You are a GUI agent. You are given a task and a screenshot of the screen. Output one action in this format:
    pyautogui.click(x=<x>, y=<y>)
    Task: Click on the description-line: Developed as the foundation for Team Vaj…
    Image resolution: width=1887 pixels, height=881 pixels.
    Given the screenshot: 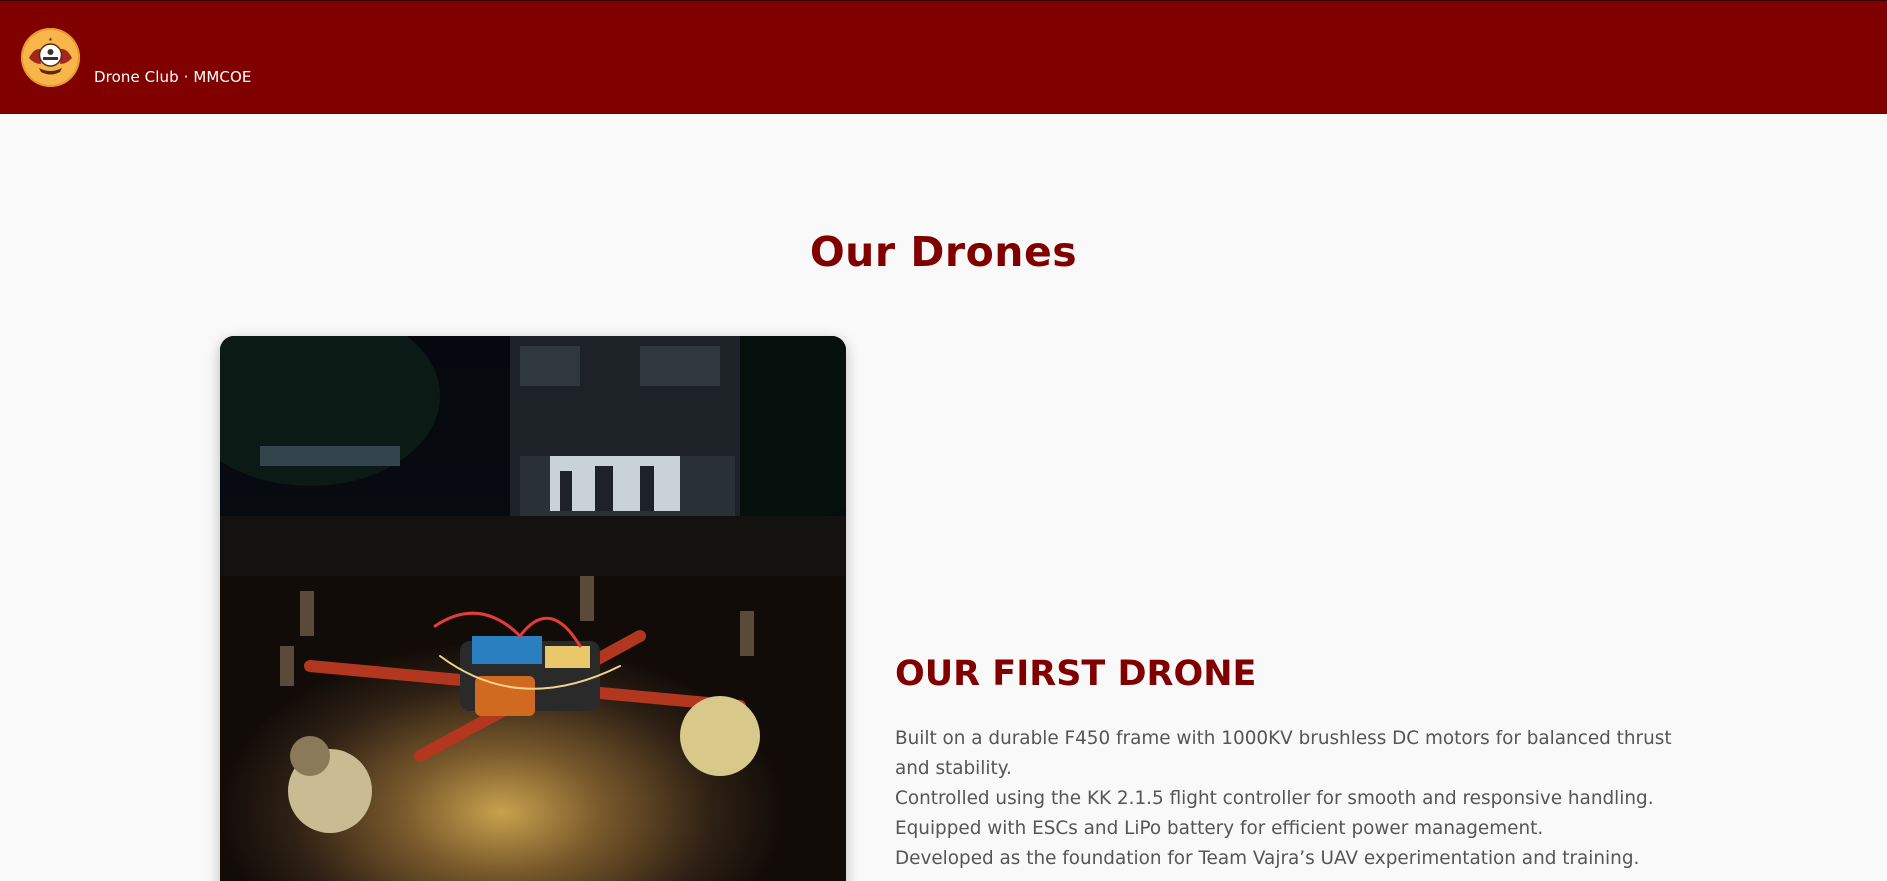 What is the action you would take?
    pyautogui.click(x=1267, y=858)
    